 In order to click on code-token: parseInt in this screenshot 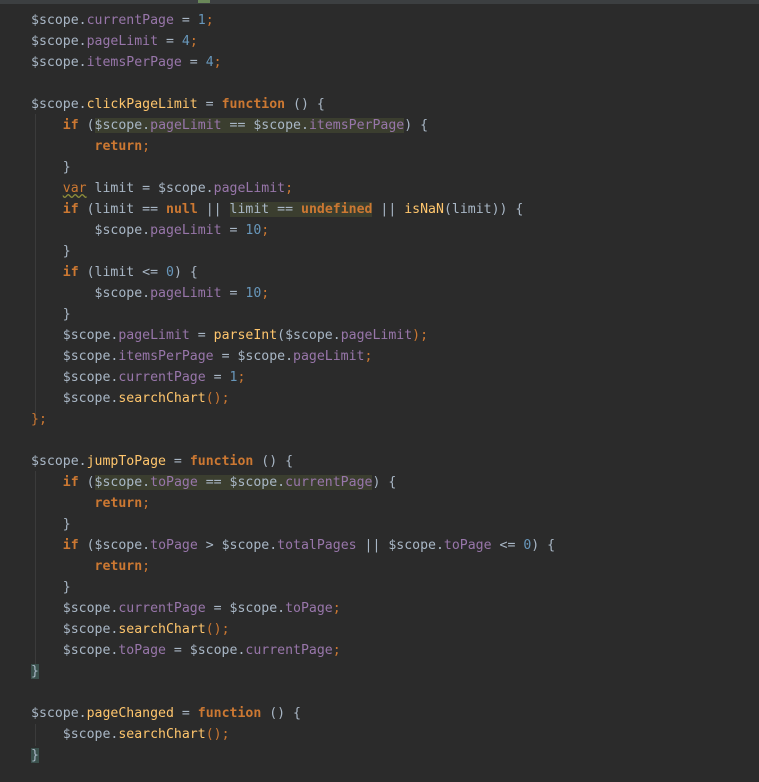, I will do `click(245, 335)`.